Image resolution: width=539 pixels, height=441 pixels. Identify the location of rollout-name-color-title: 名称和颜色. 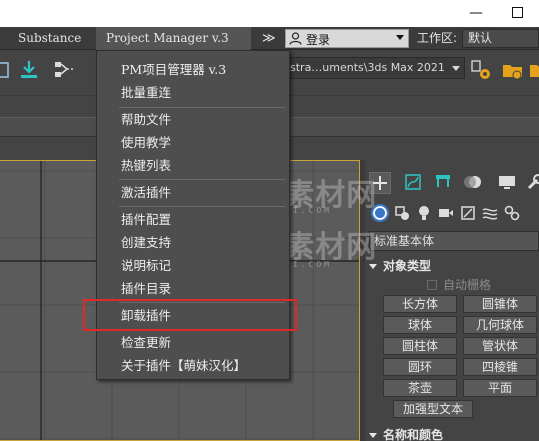
(413, 434).